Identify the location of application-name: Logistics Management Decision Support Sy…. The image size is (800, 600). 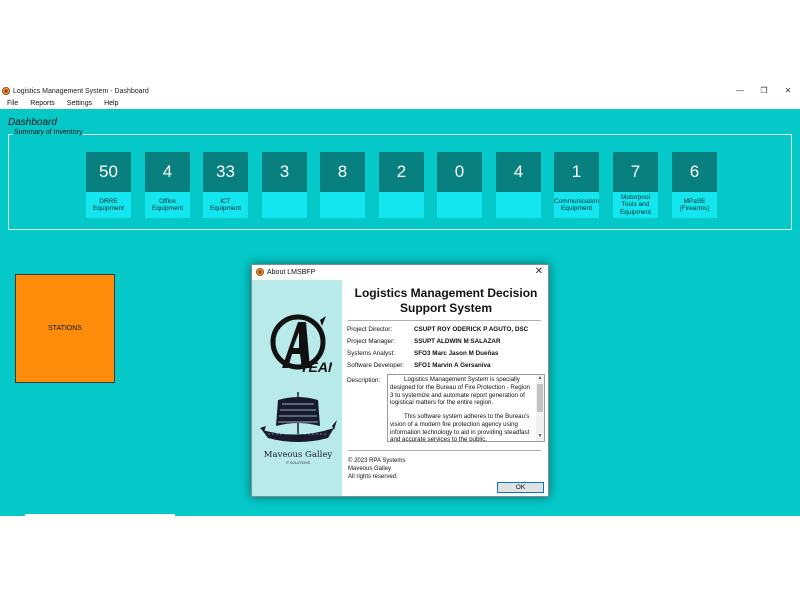
(446, 300).